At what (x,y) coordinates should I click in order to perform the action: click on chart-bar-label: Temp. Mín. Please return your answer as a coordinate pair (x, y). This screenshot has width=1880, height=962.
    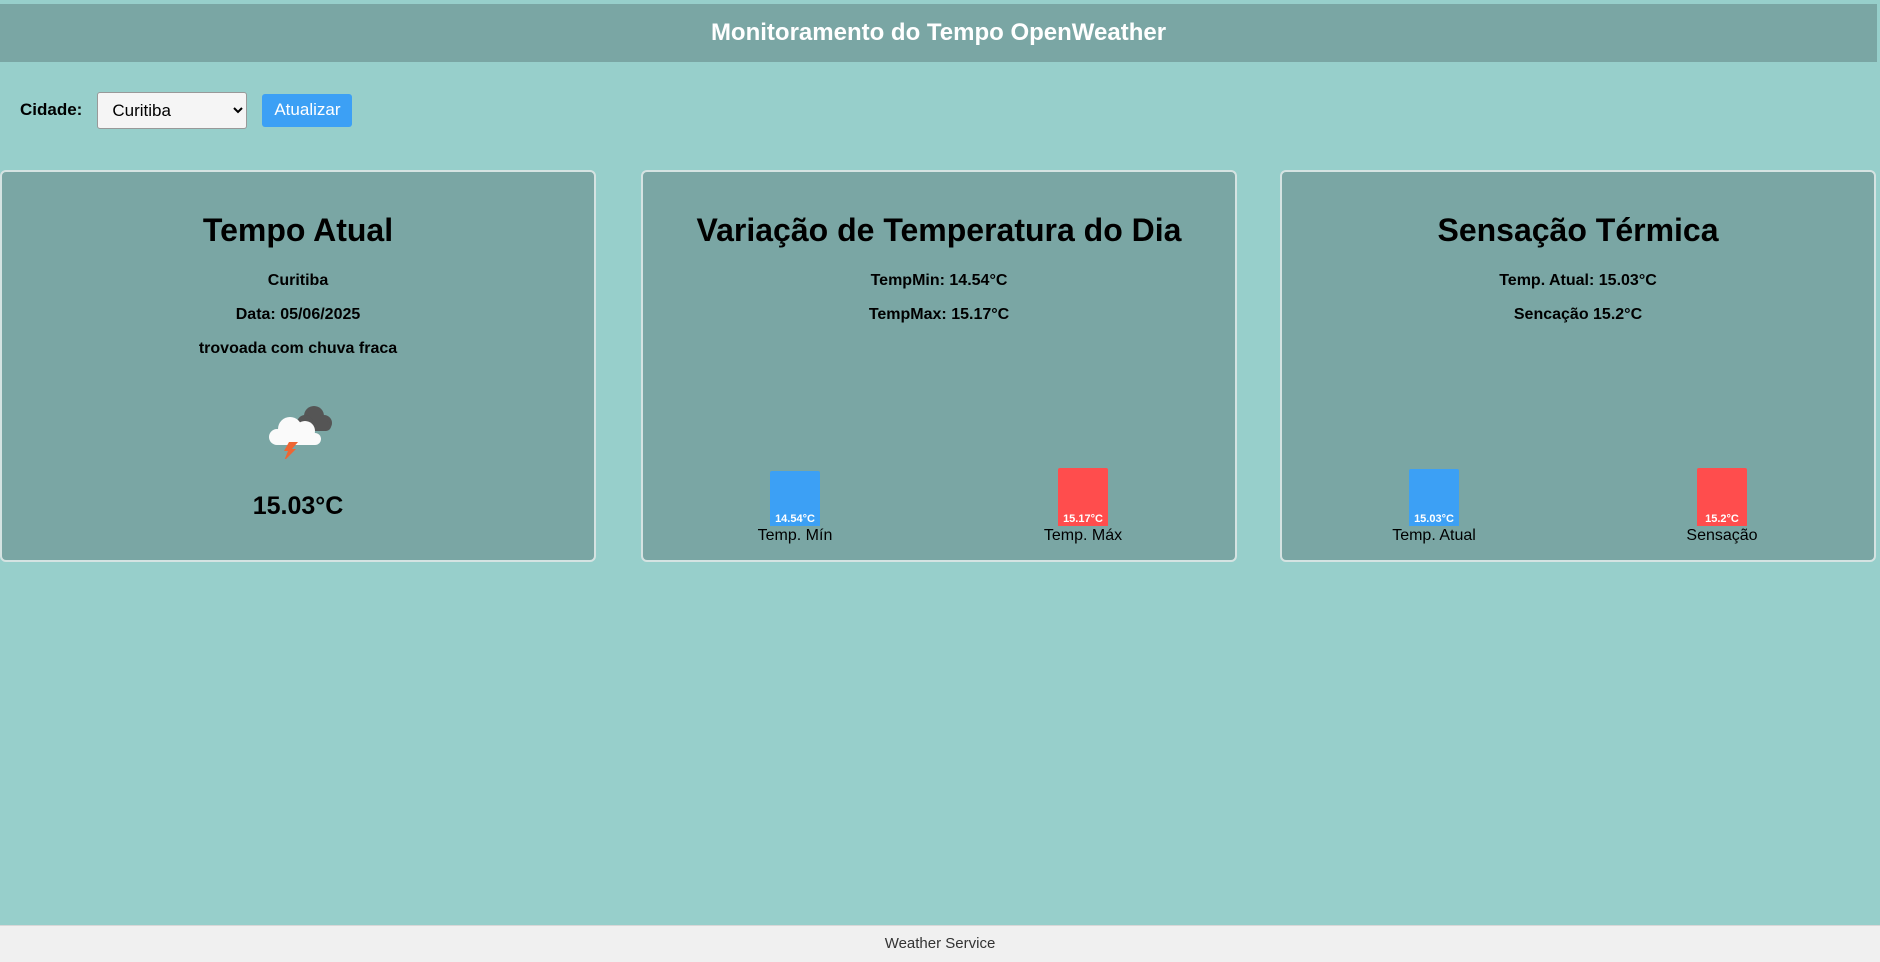
    Looking at the image, I should click on (795, 535).